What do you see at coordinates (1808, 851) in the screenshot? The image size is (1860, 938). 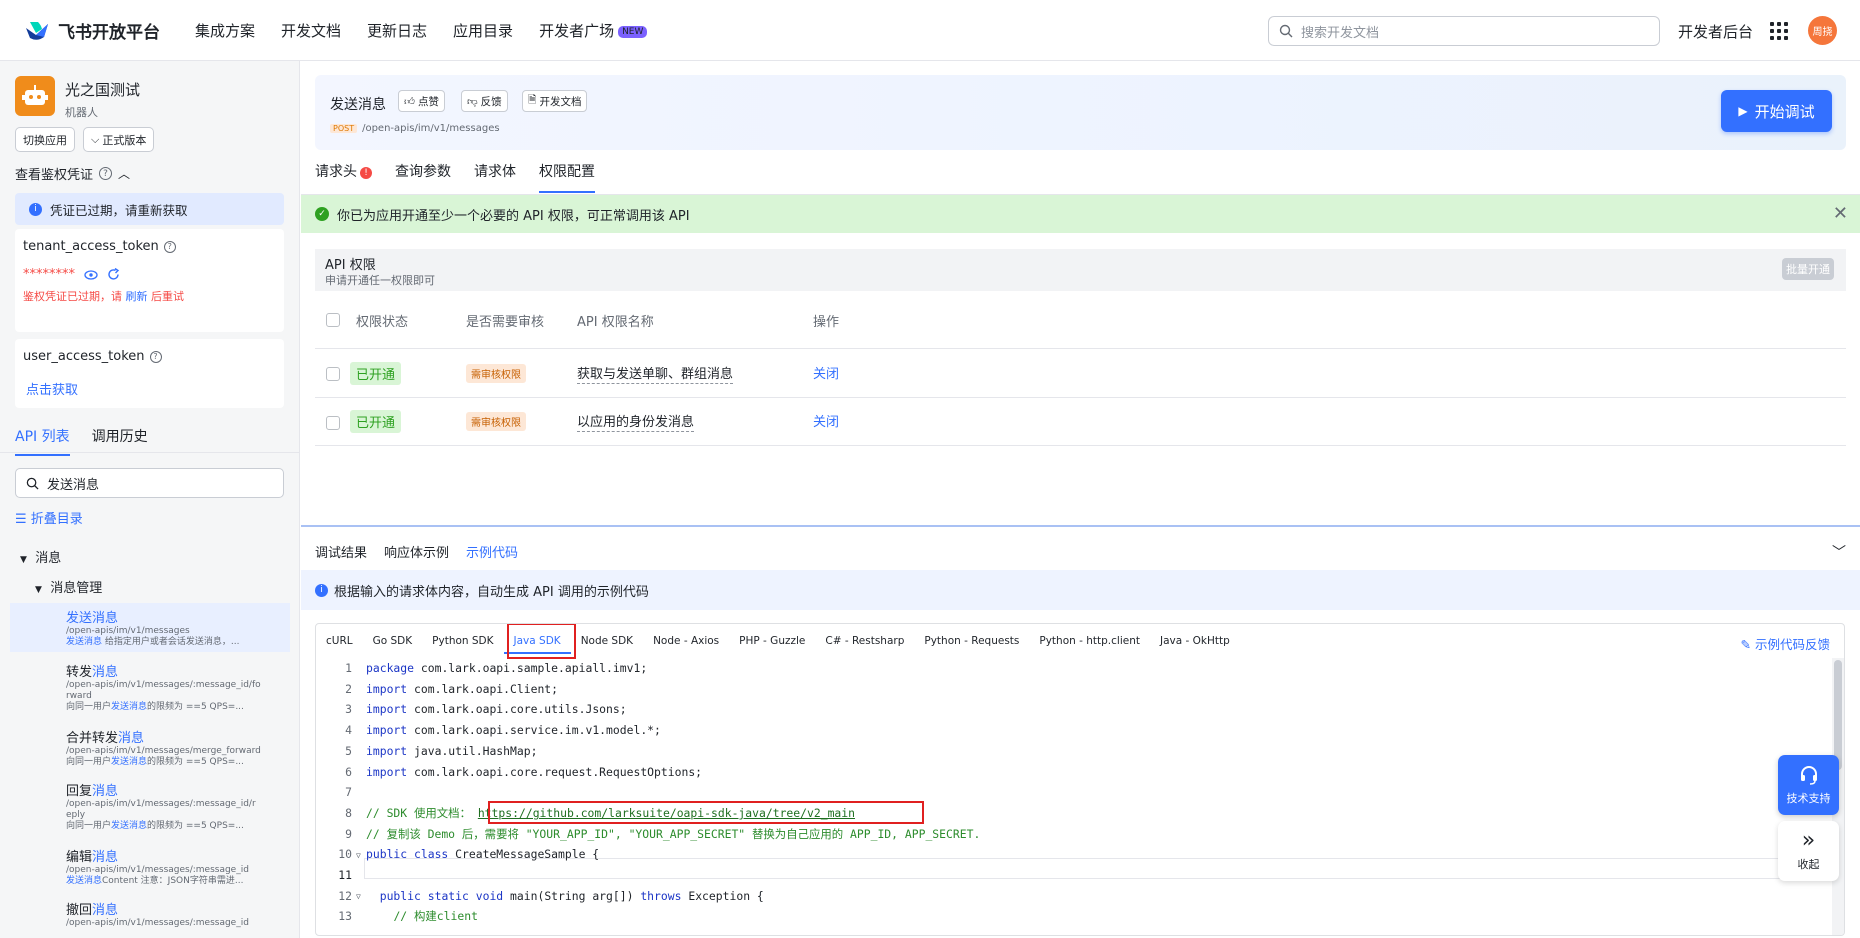 I see `collapse-button: » 收起` at bounding box center [1808, 851].